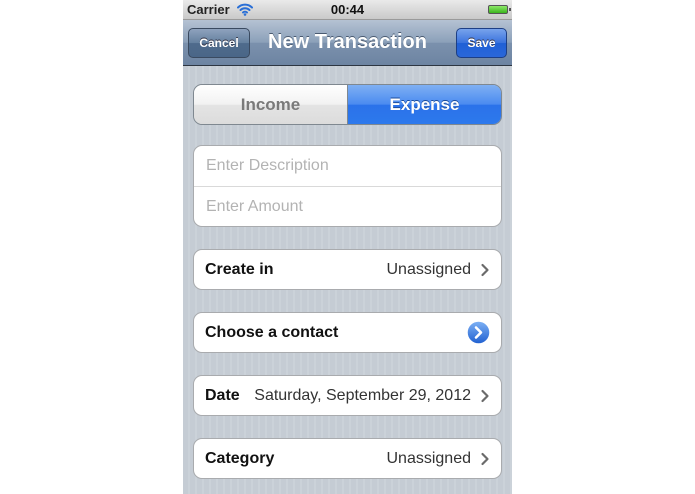  I want to click on battery-icon, so click(499, 9).